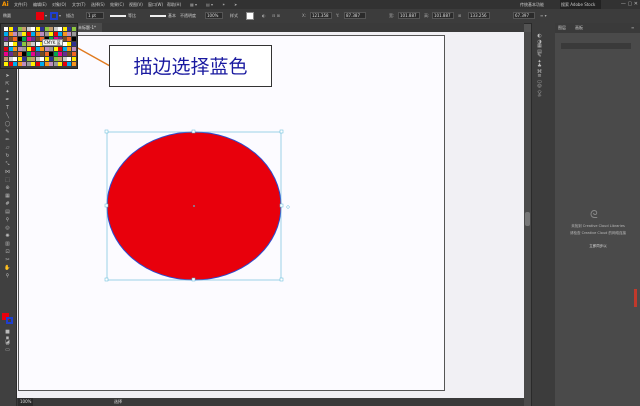 The height and width of the screenshot is (406, 640). Describe the element at coordinates (7, 140) in the screenshot. I see `pencil-tool-icon: ✏` at that location.